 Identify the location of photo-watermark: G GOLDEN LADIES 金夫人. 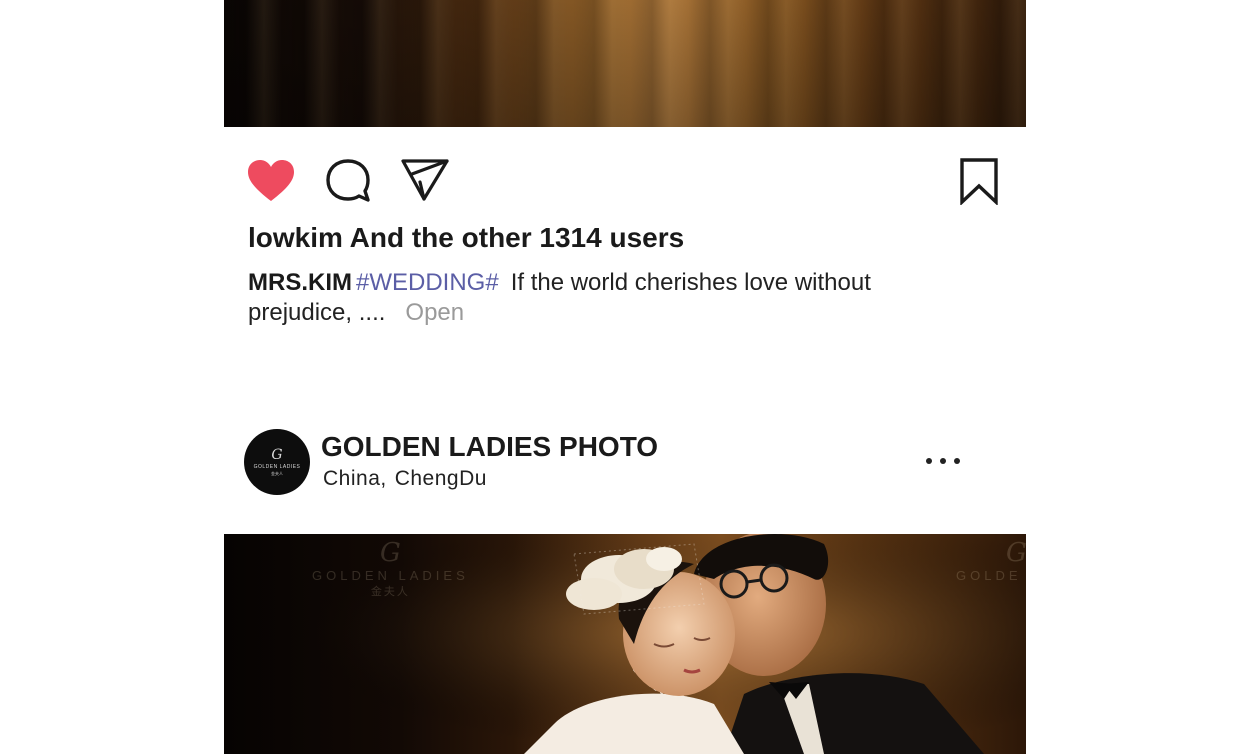
(390, 568).